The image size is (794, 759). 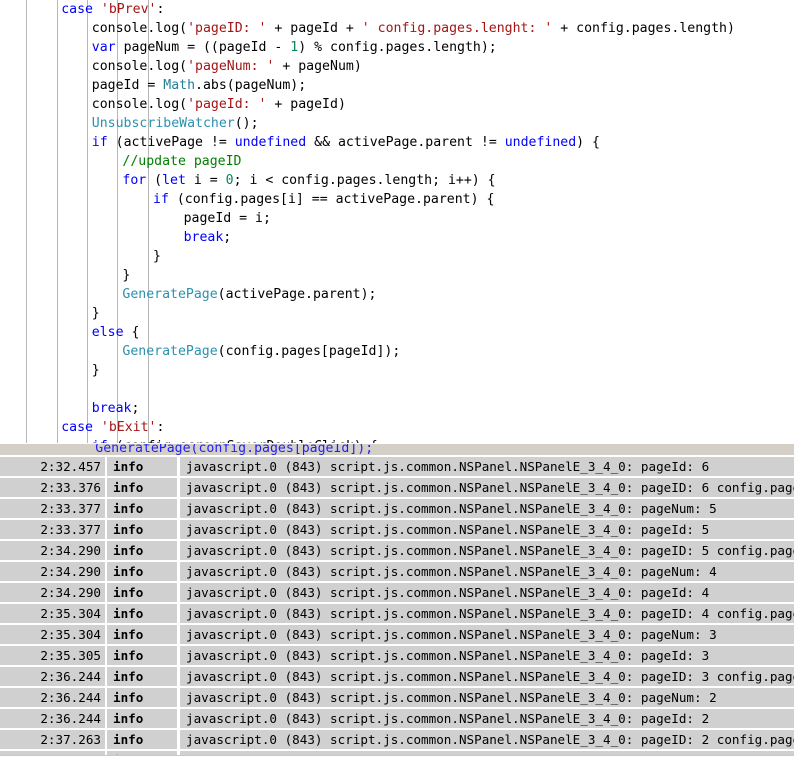 What do you see at coordinates (203, 47) in the screenshot?
I see `code-token: pageNum = ((pageId -` at bounding box center [203, 47].